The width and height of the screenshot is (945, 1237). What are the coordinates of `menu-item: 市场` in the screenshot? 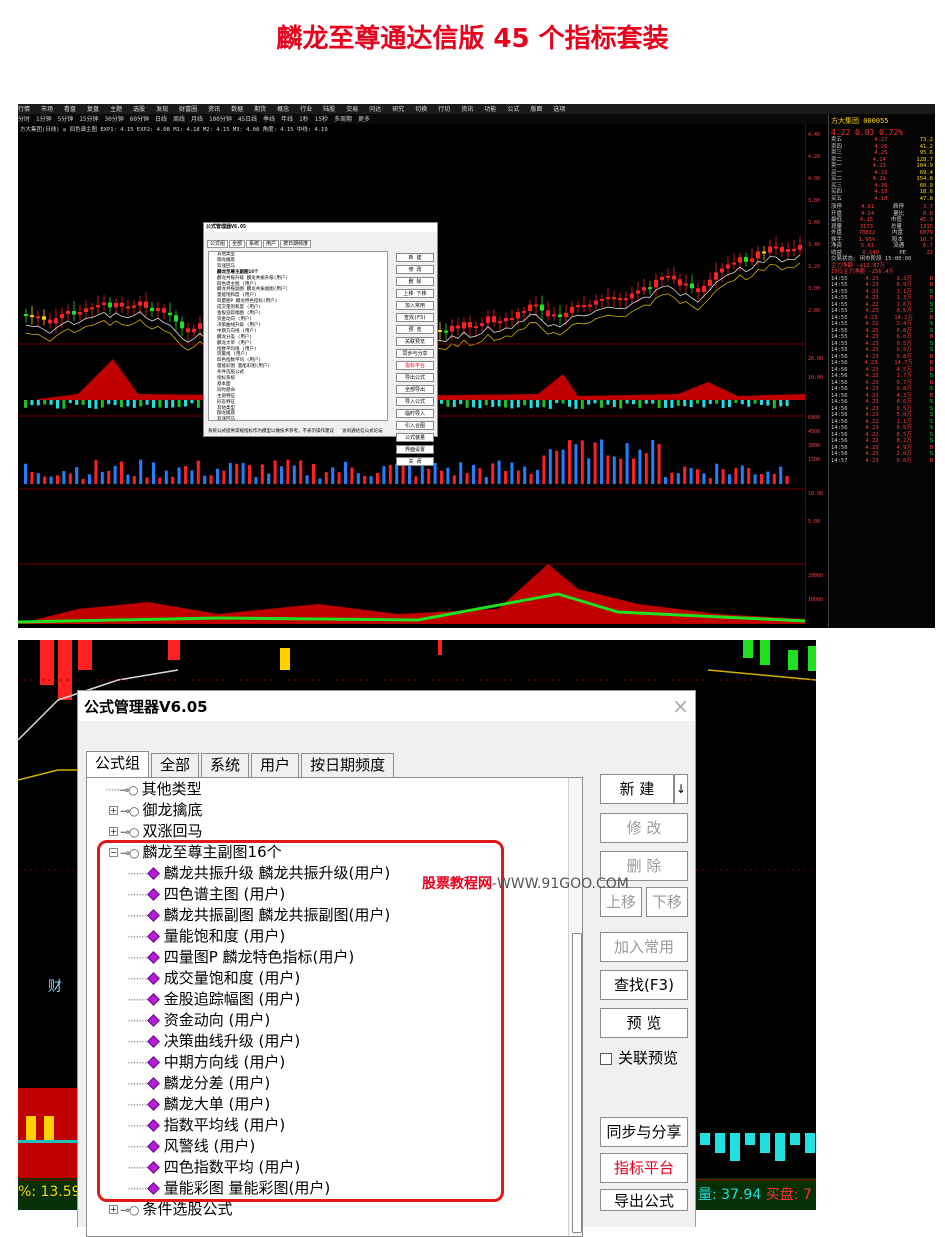 It's located at (47, 109).